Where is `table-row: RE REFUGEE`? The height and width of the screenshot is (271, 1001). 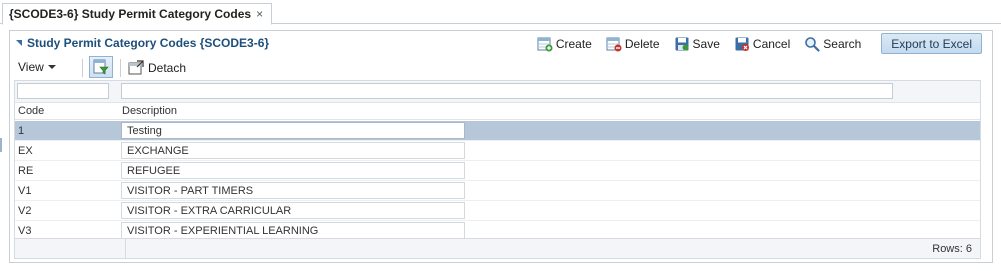
table-row: RE REFUGEE is located at coordinates (497, 171).